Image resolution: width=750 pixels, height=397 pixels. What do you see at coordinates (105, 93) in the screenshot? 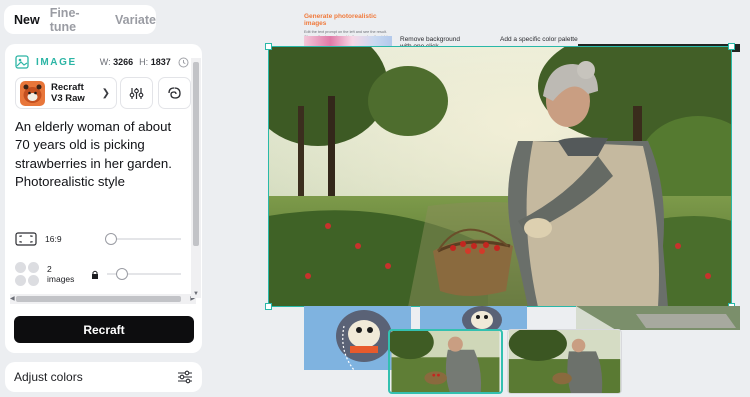
I see `chevron-right-icon: ❯` at bounding box center [105, 93].